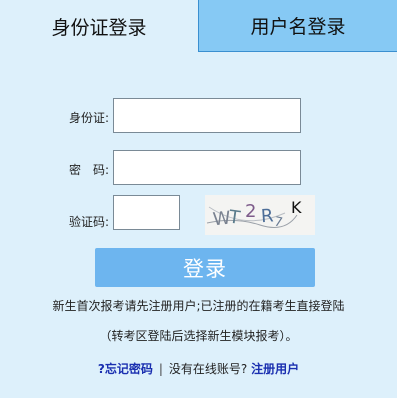 Image resolution: width=397 pixels, height=398 pixels. Describe the element at coordinates (99, 26) in the screenshot. I see `tab-id-card-login: 身份证登录` at that location.